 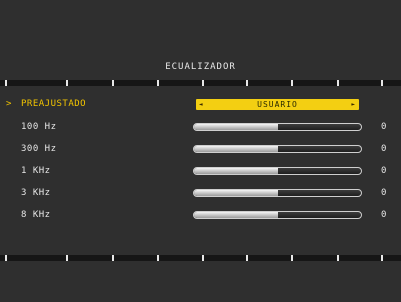 I want to click on band-label: 3 KHz, so click(x=36, y=193).